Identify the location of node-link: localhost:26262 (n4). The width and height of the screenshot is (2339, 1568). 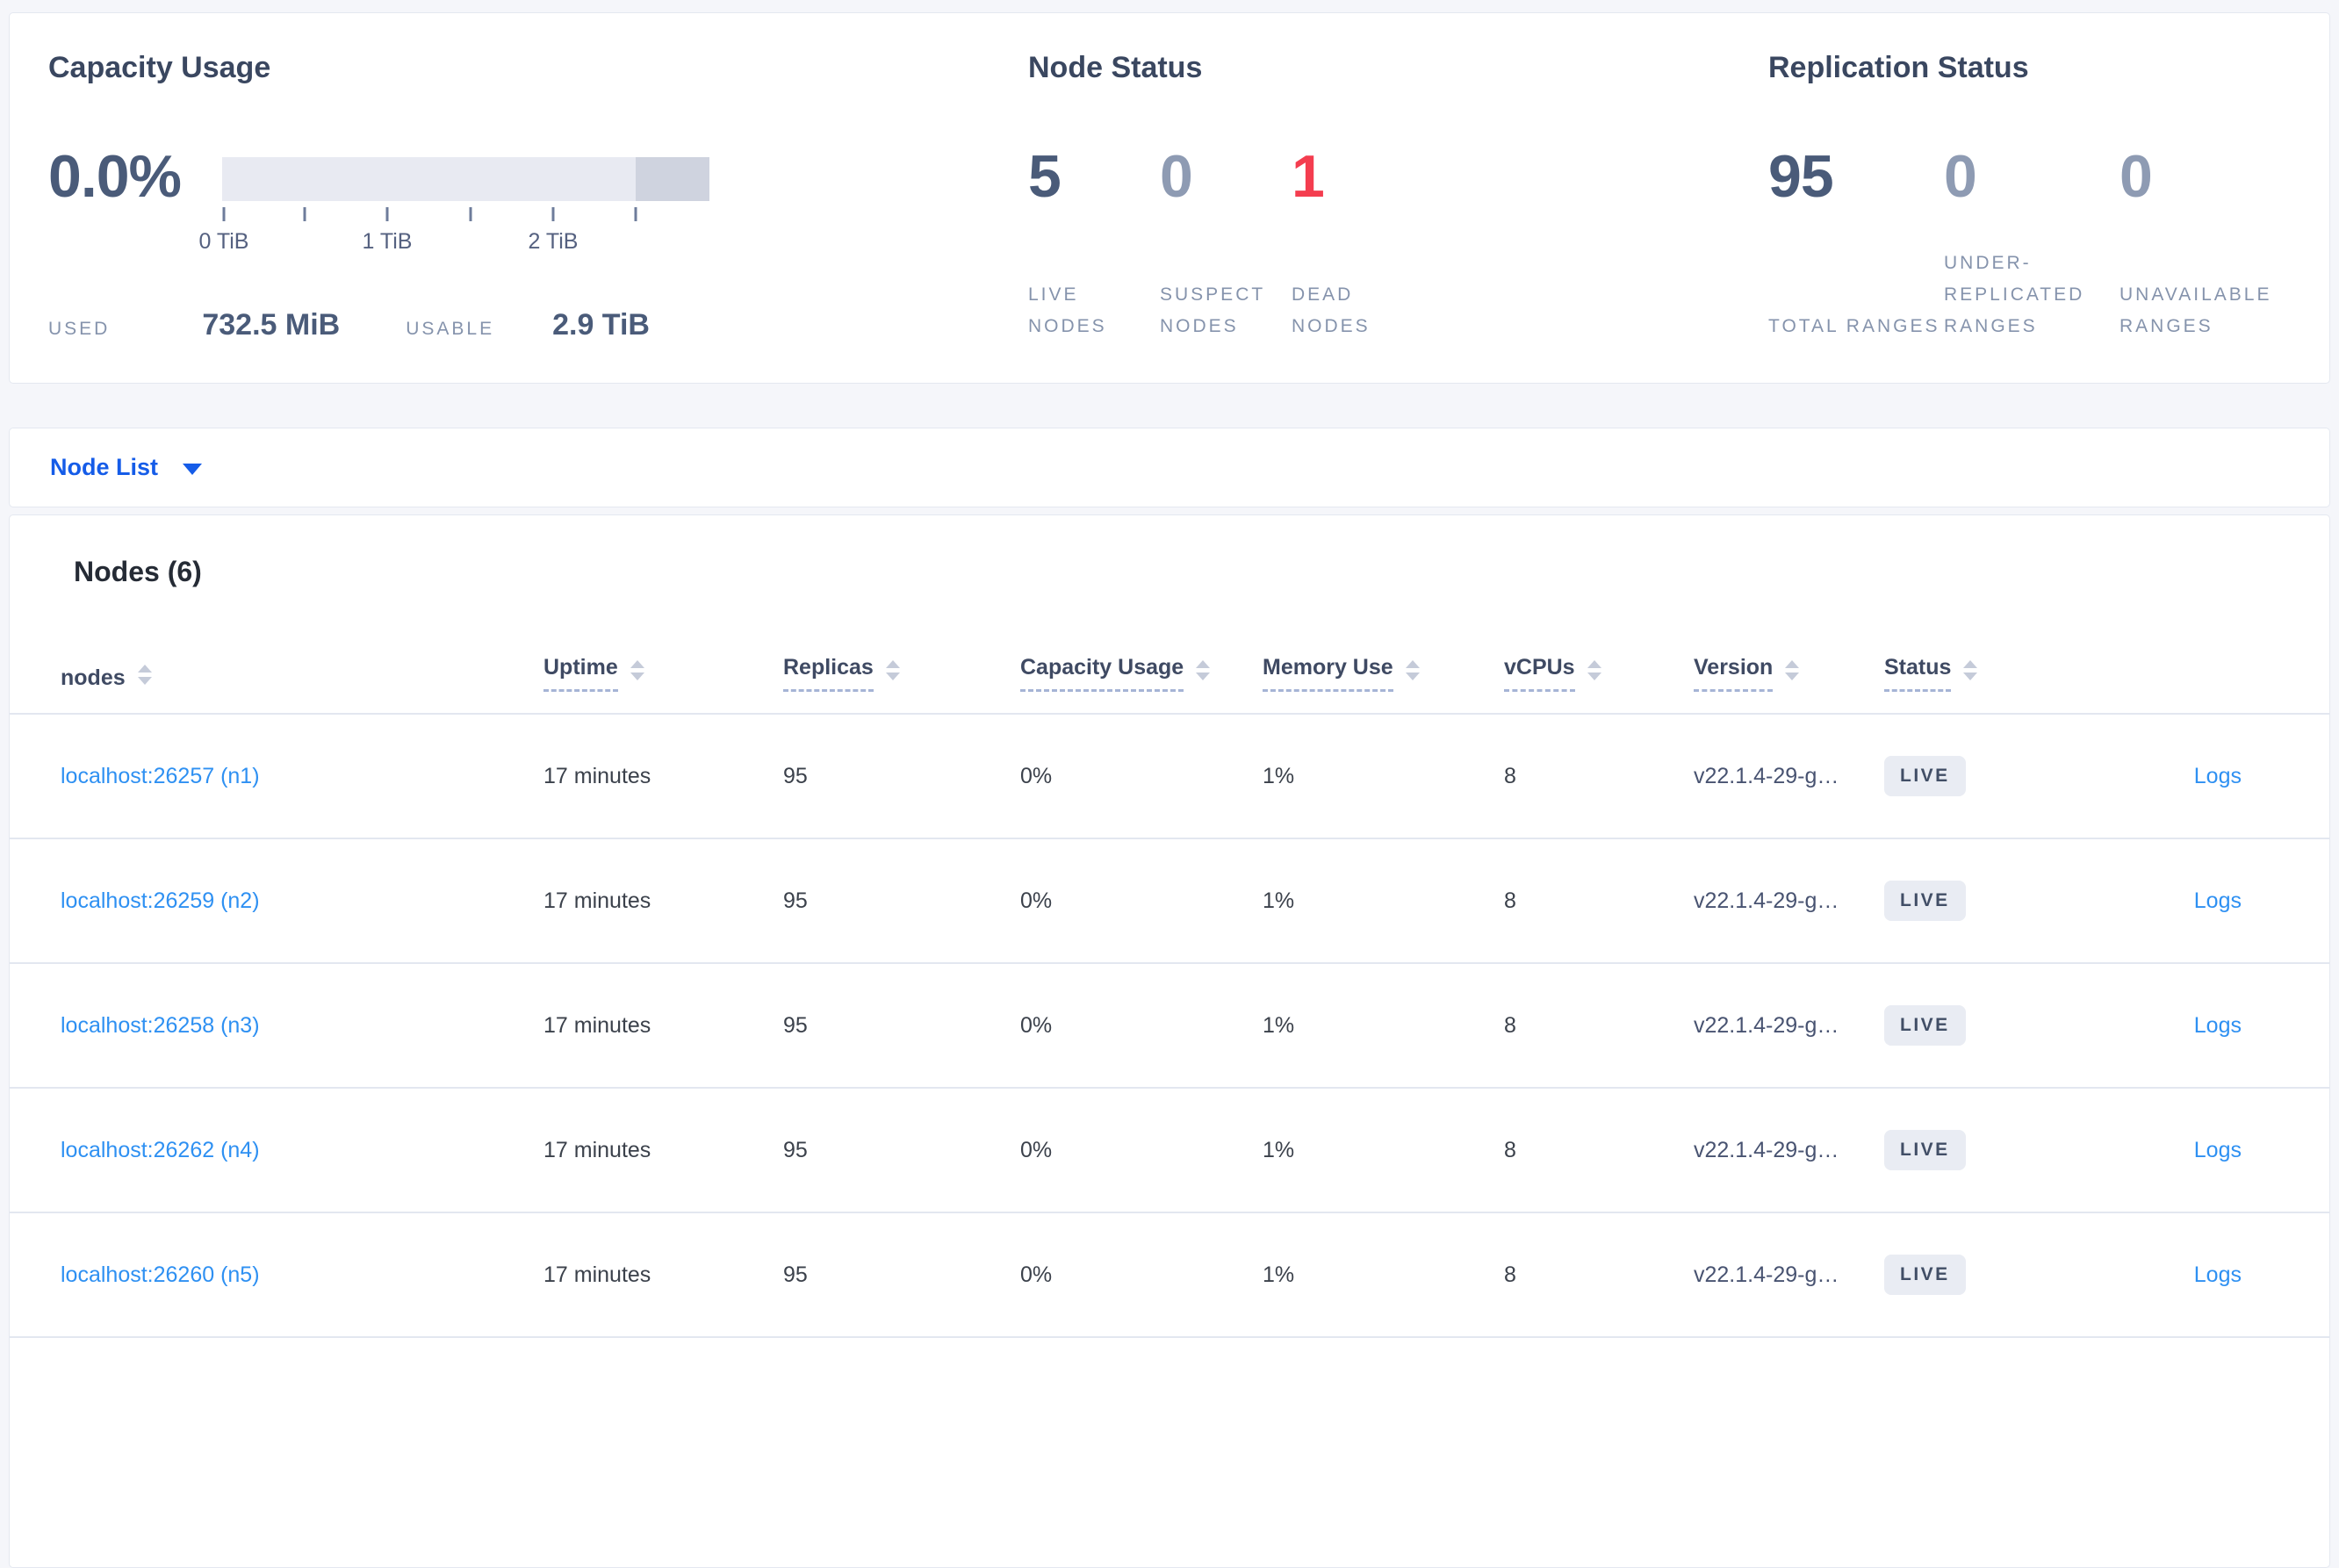
(161, 1150).